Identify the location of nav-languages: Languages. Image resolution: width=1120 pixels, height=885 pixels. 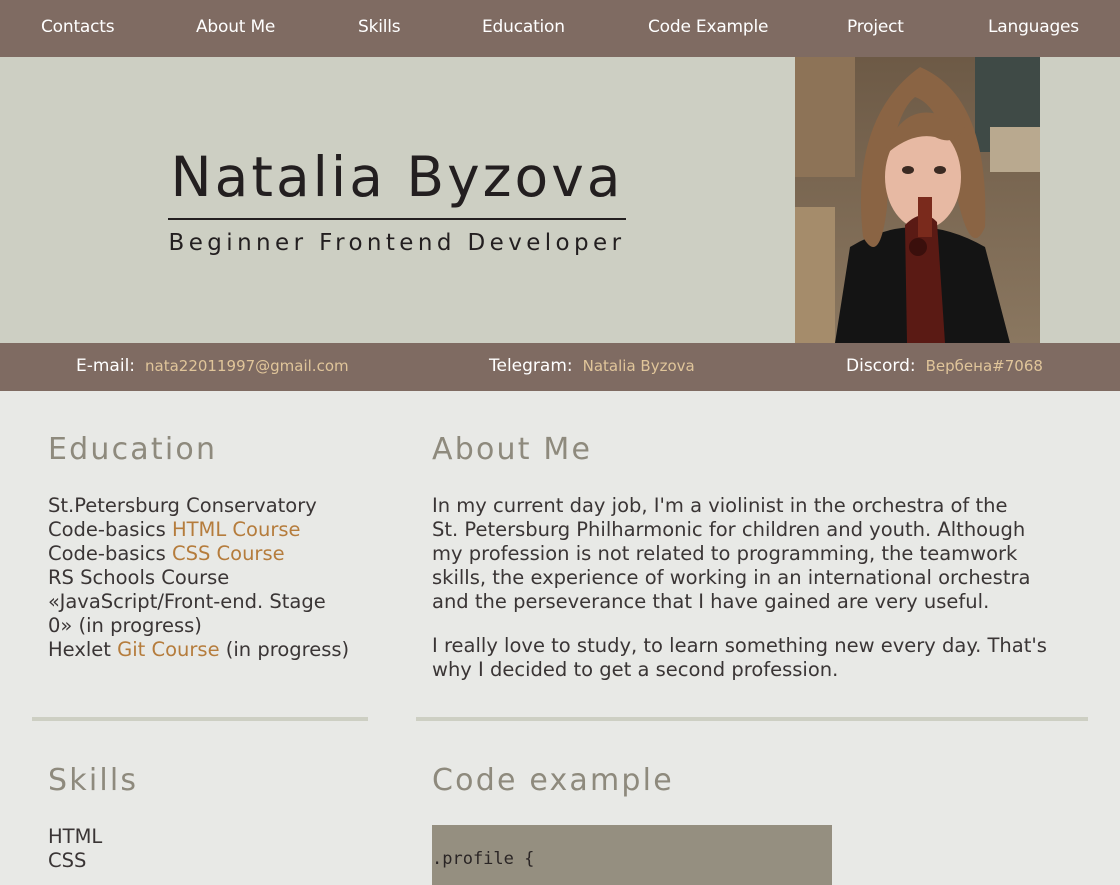
(1033, 28).